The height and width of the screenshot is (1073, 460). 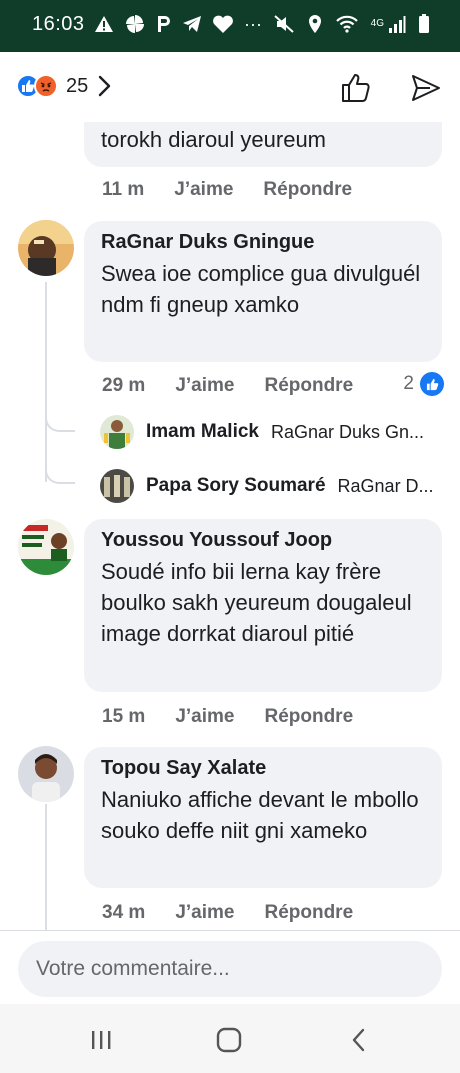 What do you see at coordinates (263, 242) in the screenshot?
I see `comment-author: RaGnar Duks Gningue` at bounding box center [263, 242].